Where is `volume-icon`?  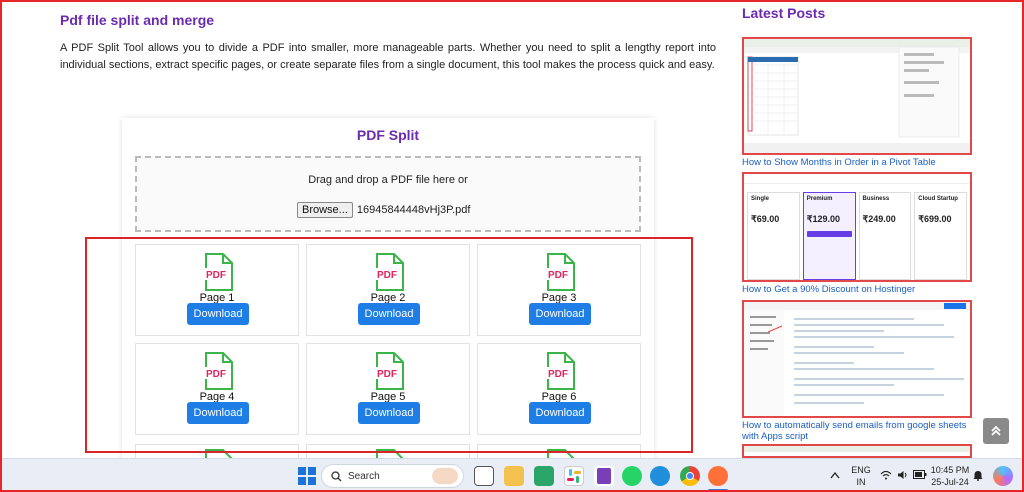 volume-icon is located at coordinates (903, 475).